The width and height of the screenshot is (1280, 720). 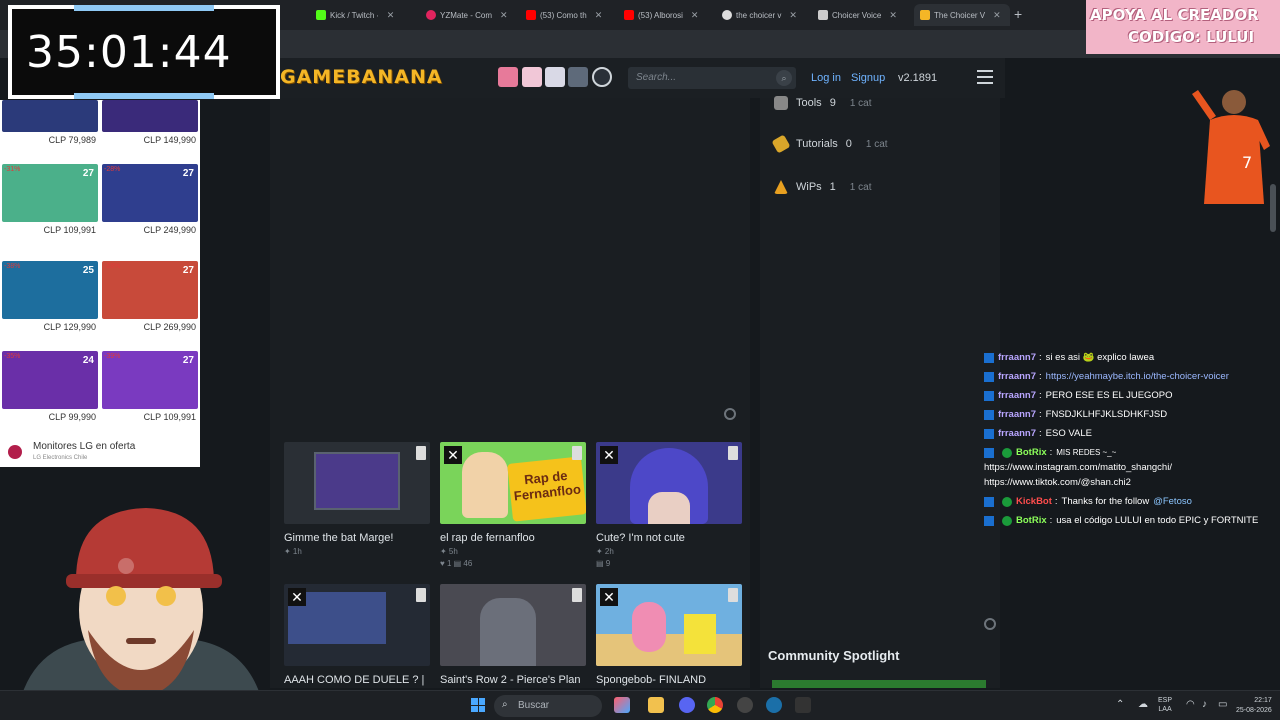 I want to click on submission-card: Gimme the bat Marge! ✦ 1h, so click(x=357, y=499).